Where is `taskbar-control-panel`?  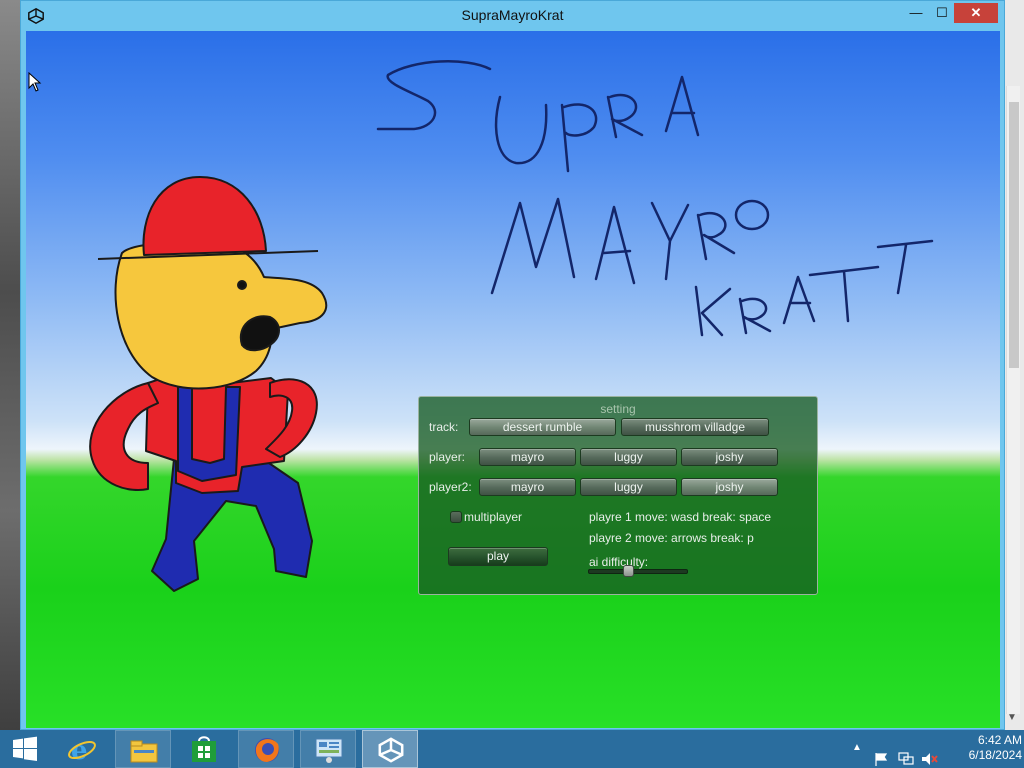
taskbar-control-panel is located at coordinates (328, 749).